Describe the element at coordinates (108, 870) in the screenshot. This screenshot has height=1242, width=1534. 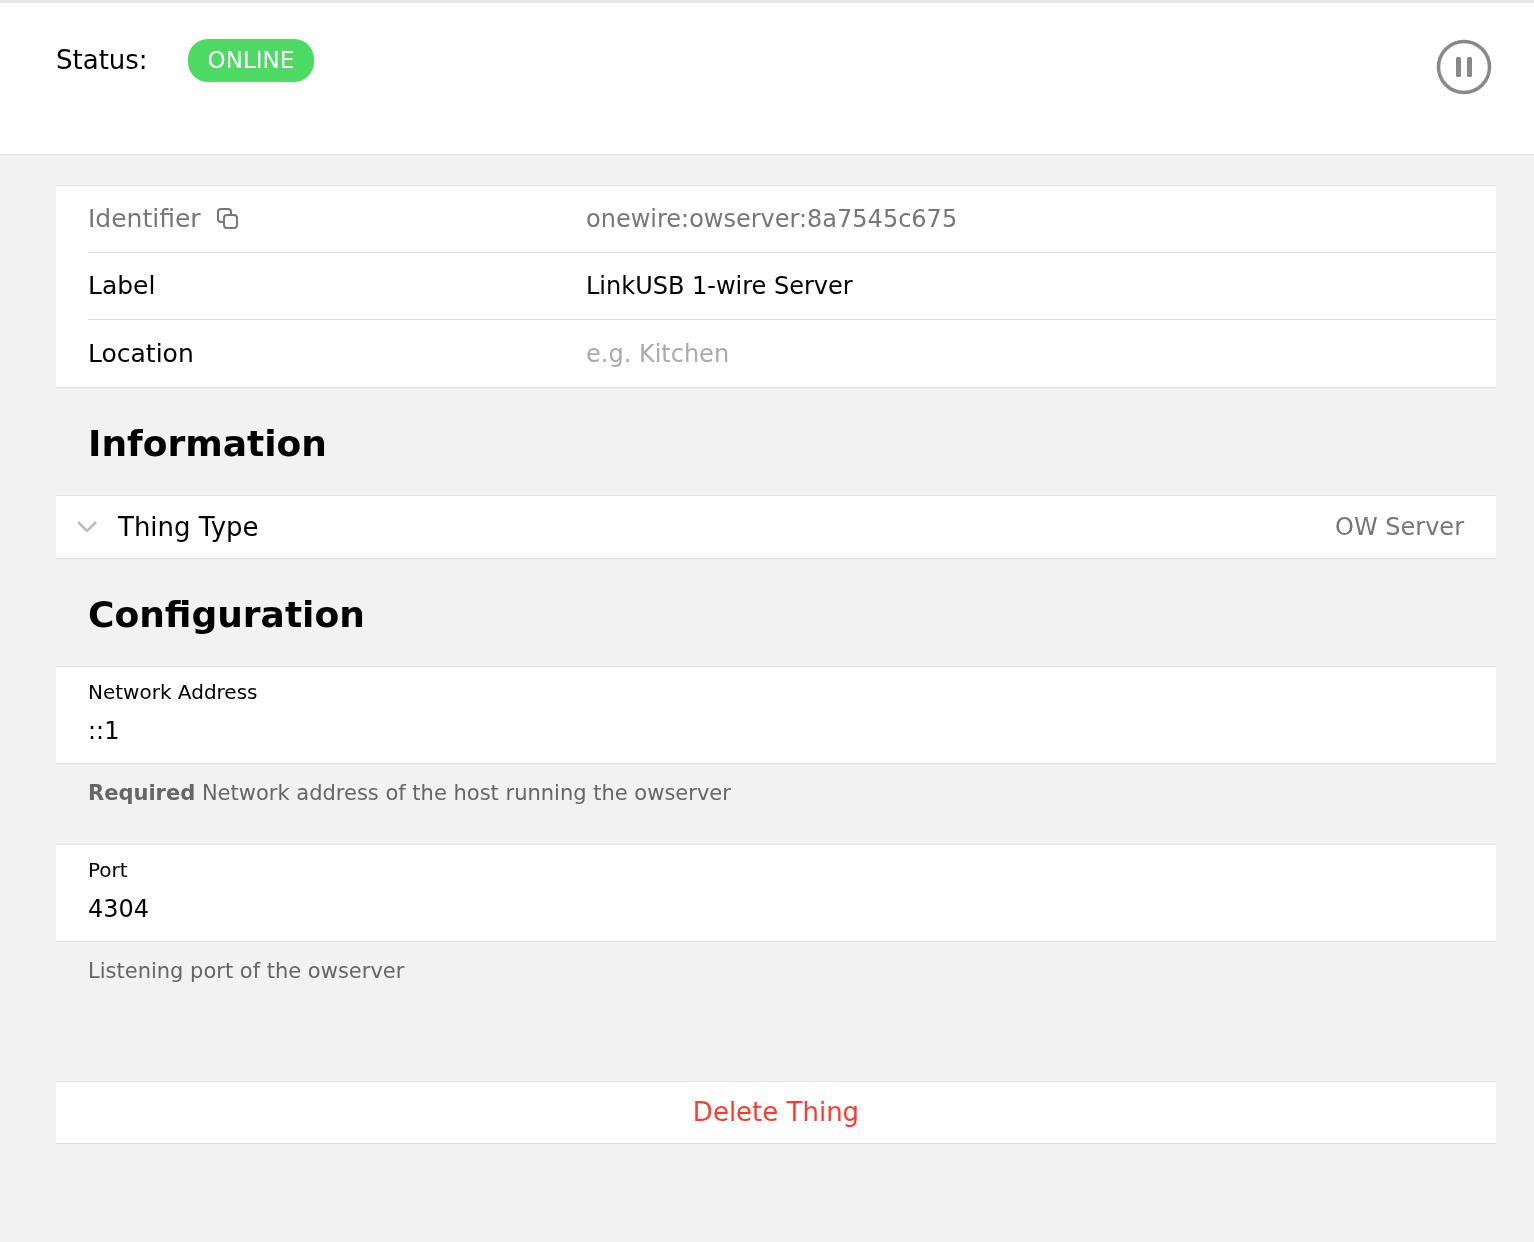
I see `field-label: Port` at that location.